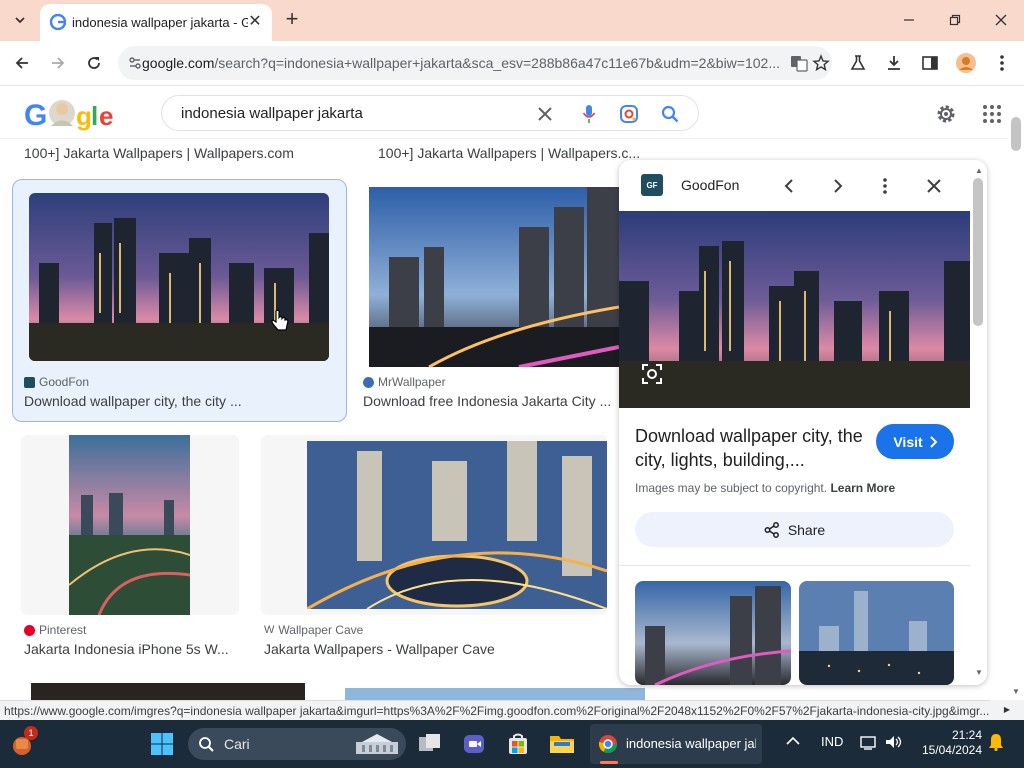 This screenshot has height=768, width=1024. Describe the element at coordinates (894, 743) in the screenshot. I see `volume-icon` at that location.